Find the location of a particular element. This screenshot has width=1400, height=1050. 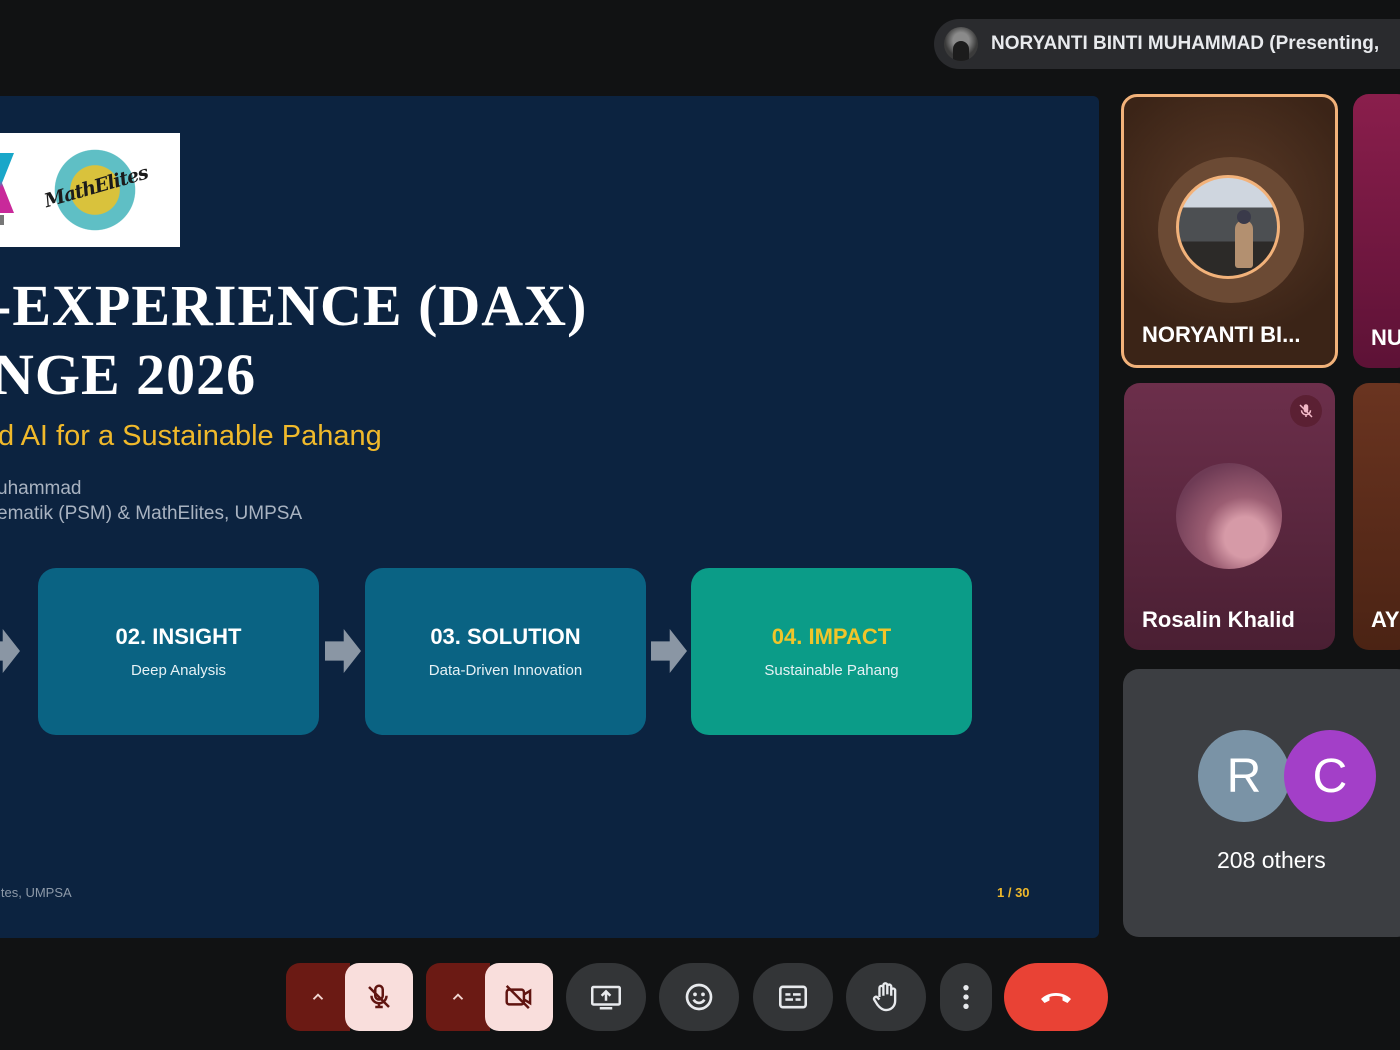

participant-tile-nu: NU is located at coordinates (1376, 231).